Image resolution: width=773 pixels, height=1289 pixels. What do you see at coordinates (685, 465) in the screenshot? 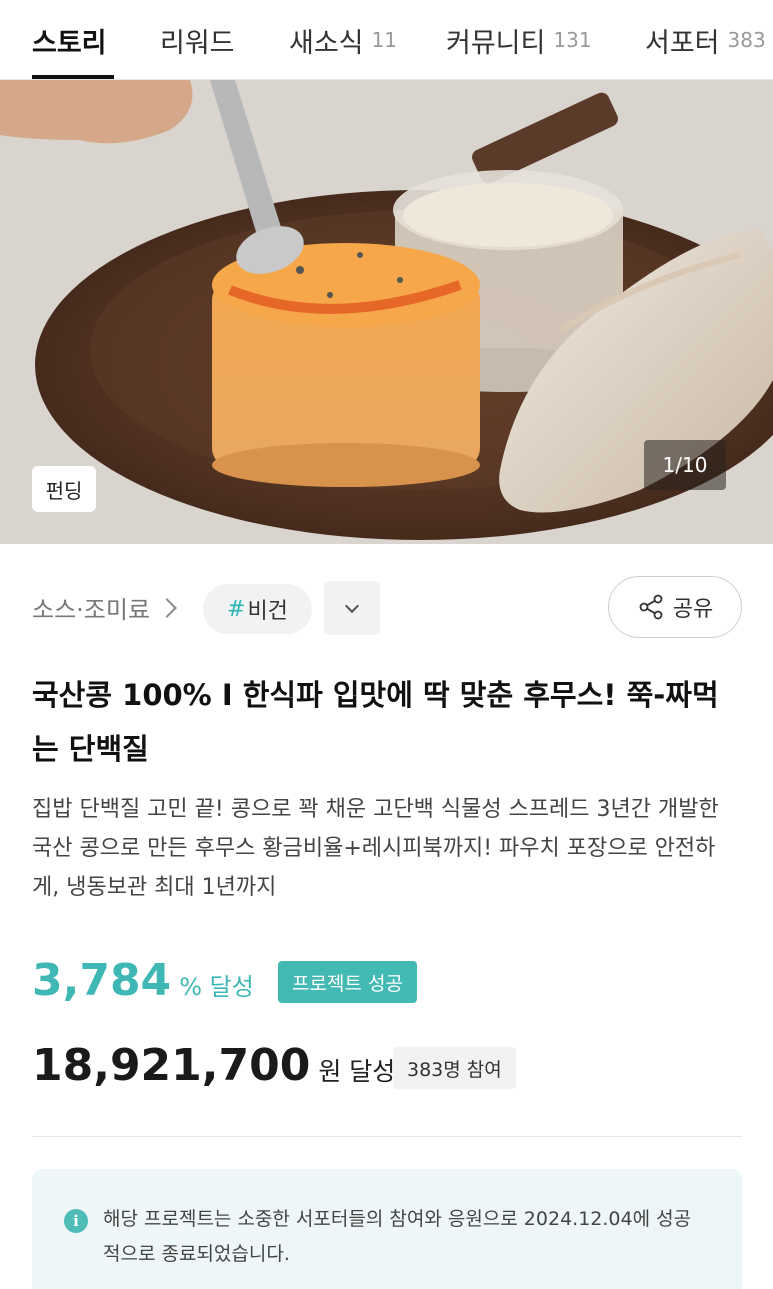
I see `image-page-counter: 1/10` at bounding box center [685, 465].